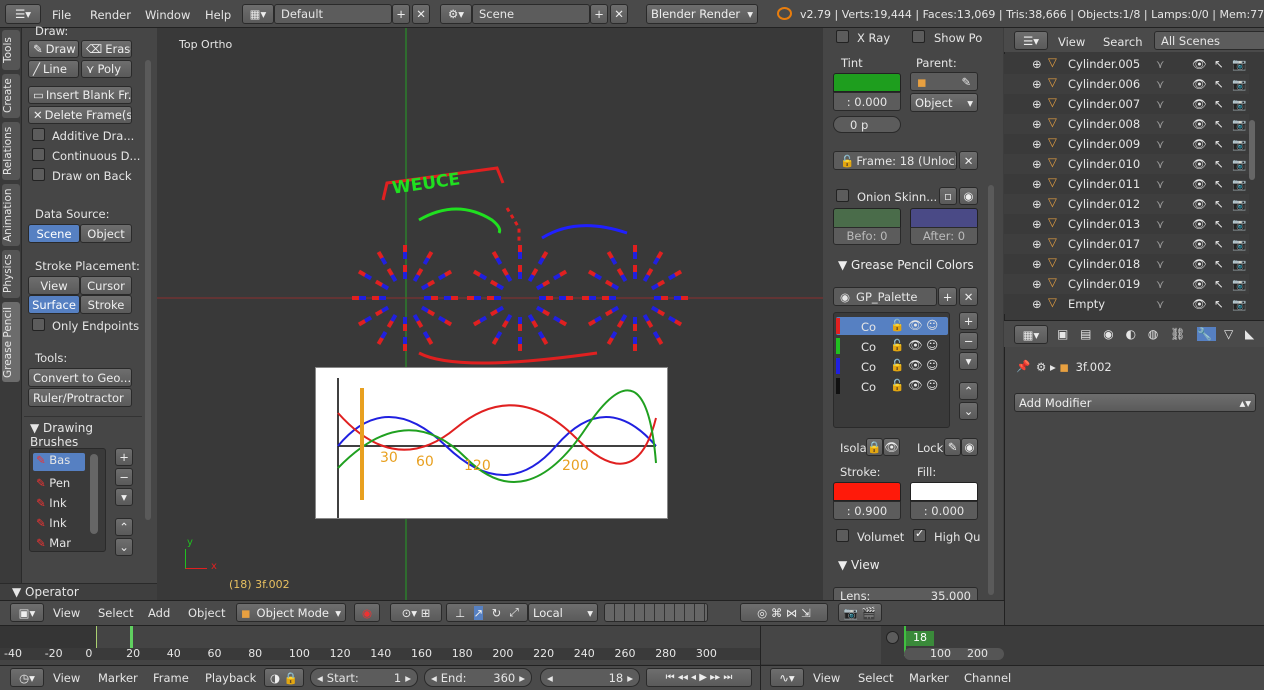  Describe the element at coordinates (54, 285) in the screenshot. I see `placement-view: View` at that location.